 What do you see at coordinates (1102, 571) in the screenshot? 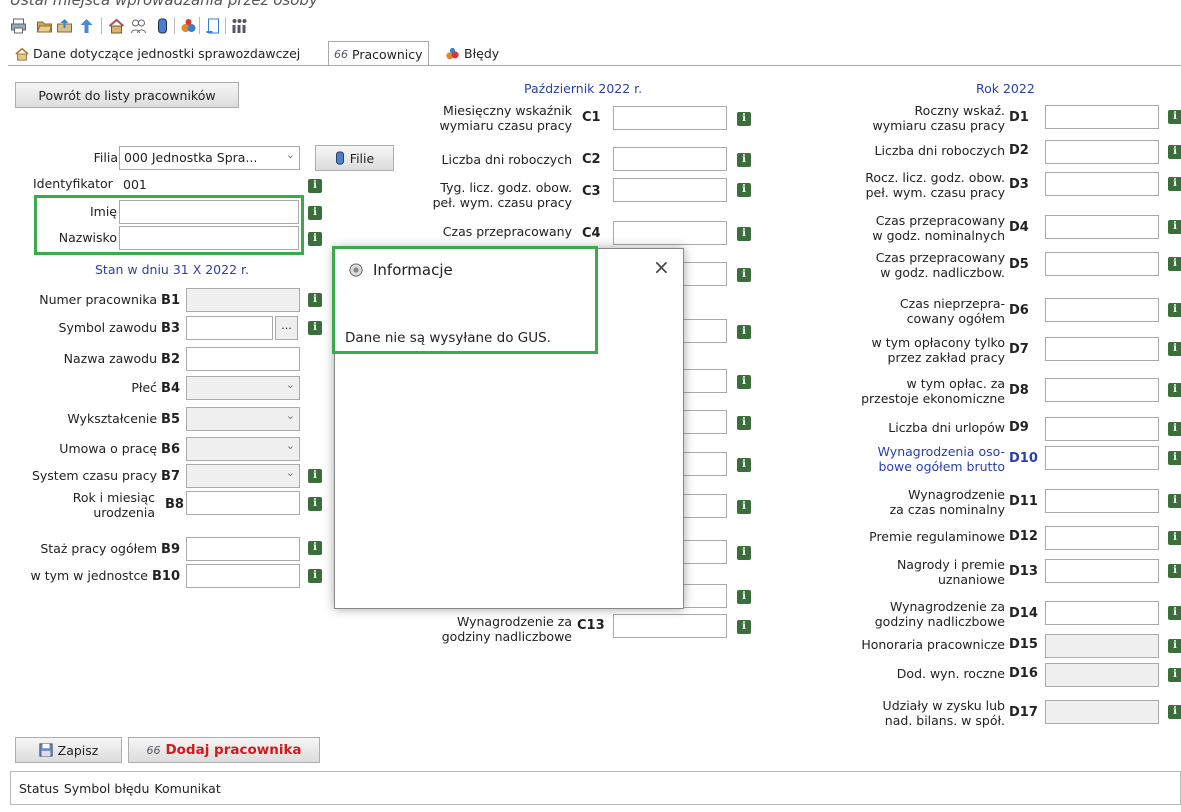
I see `year-field-d13` at bounding box center [1102, 571].